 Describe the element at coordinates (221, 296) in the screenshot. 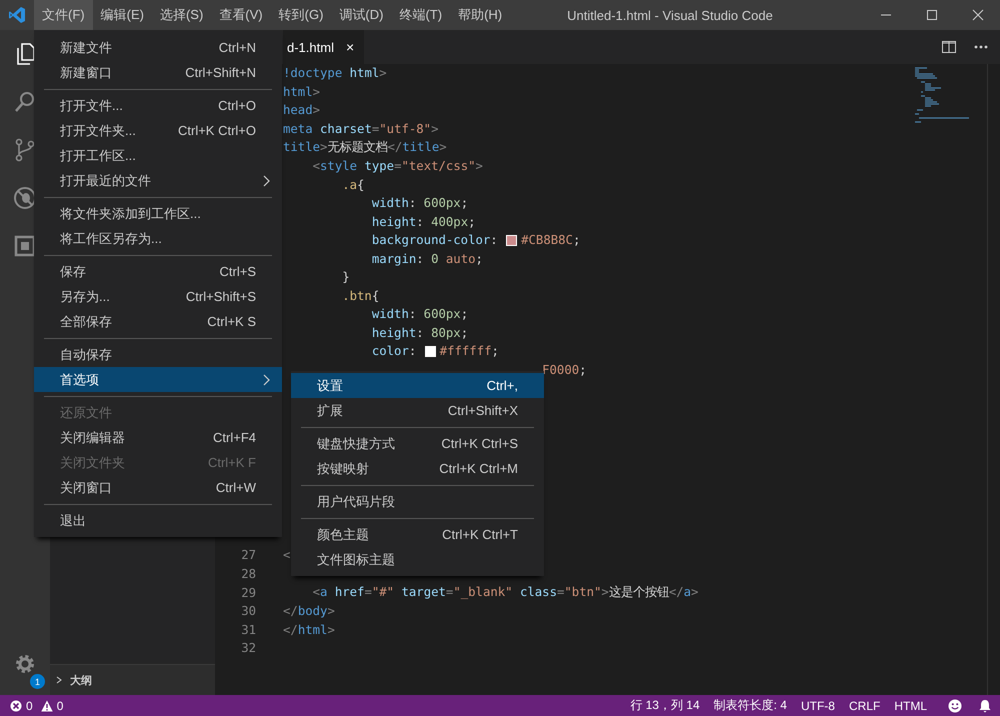

I see `shortcut-label: Ctrl+Shift+S` at that location.